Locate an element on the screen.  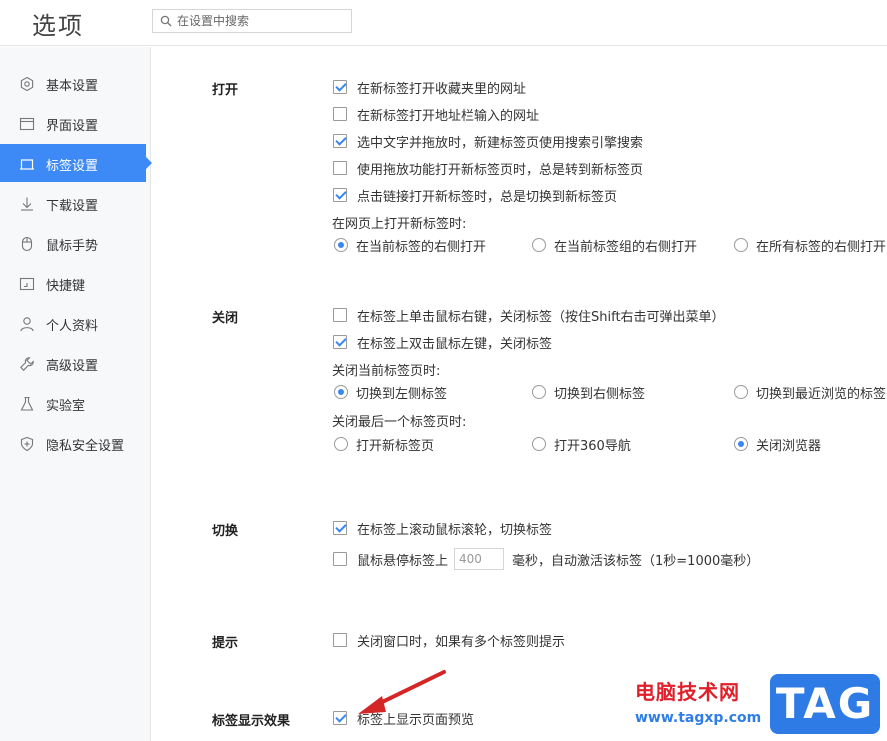
tab-icon is located at coordinates (27, 164).